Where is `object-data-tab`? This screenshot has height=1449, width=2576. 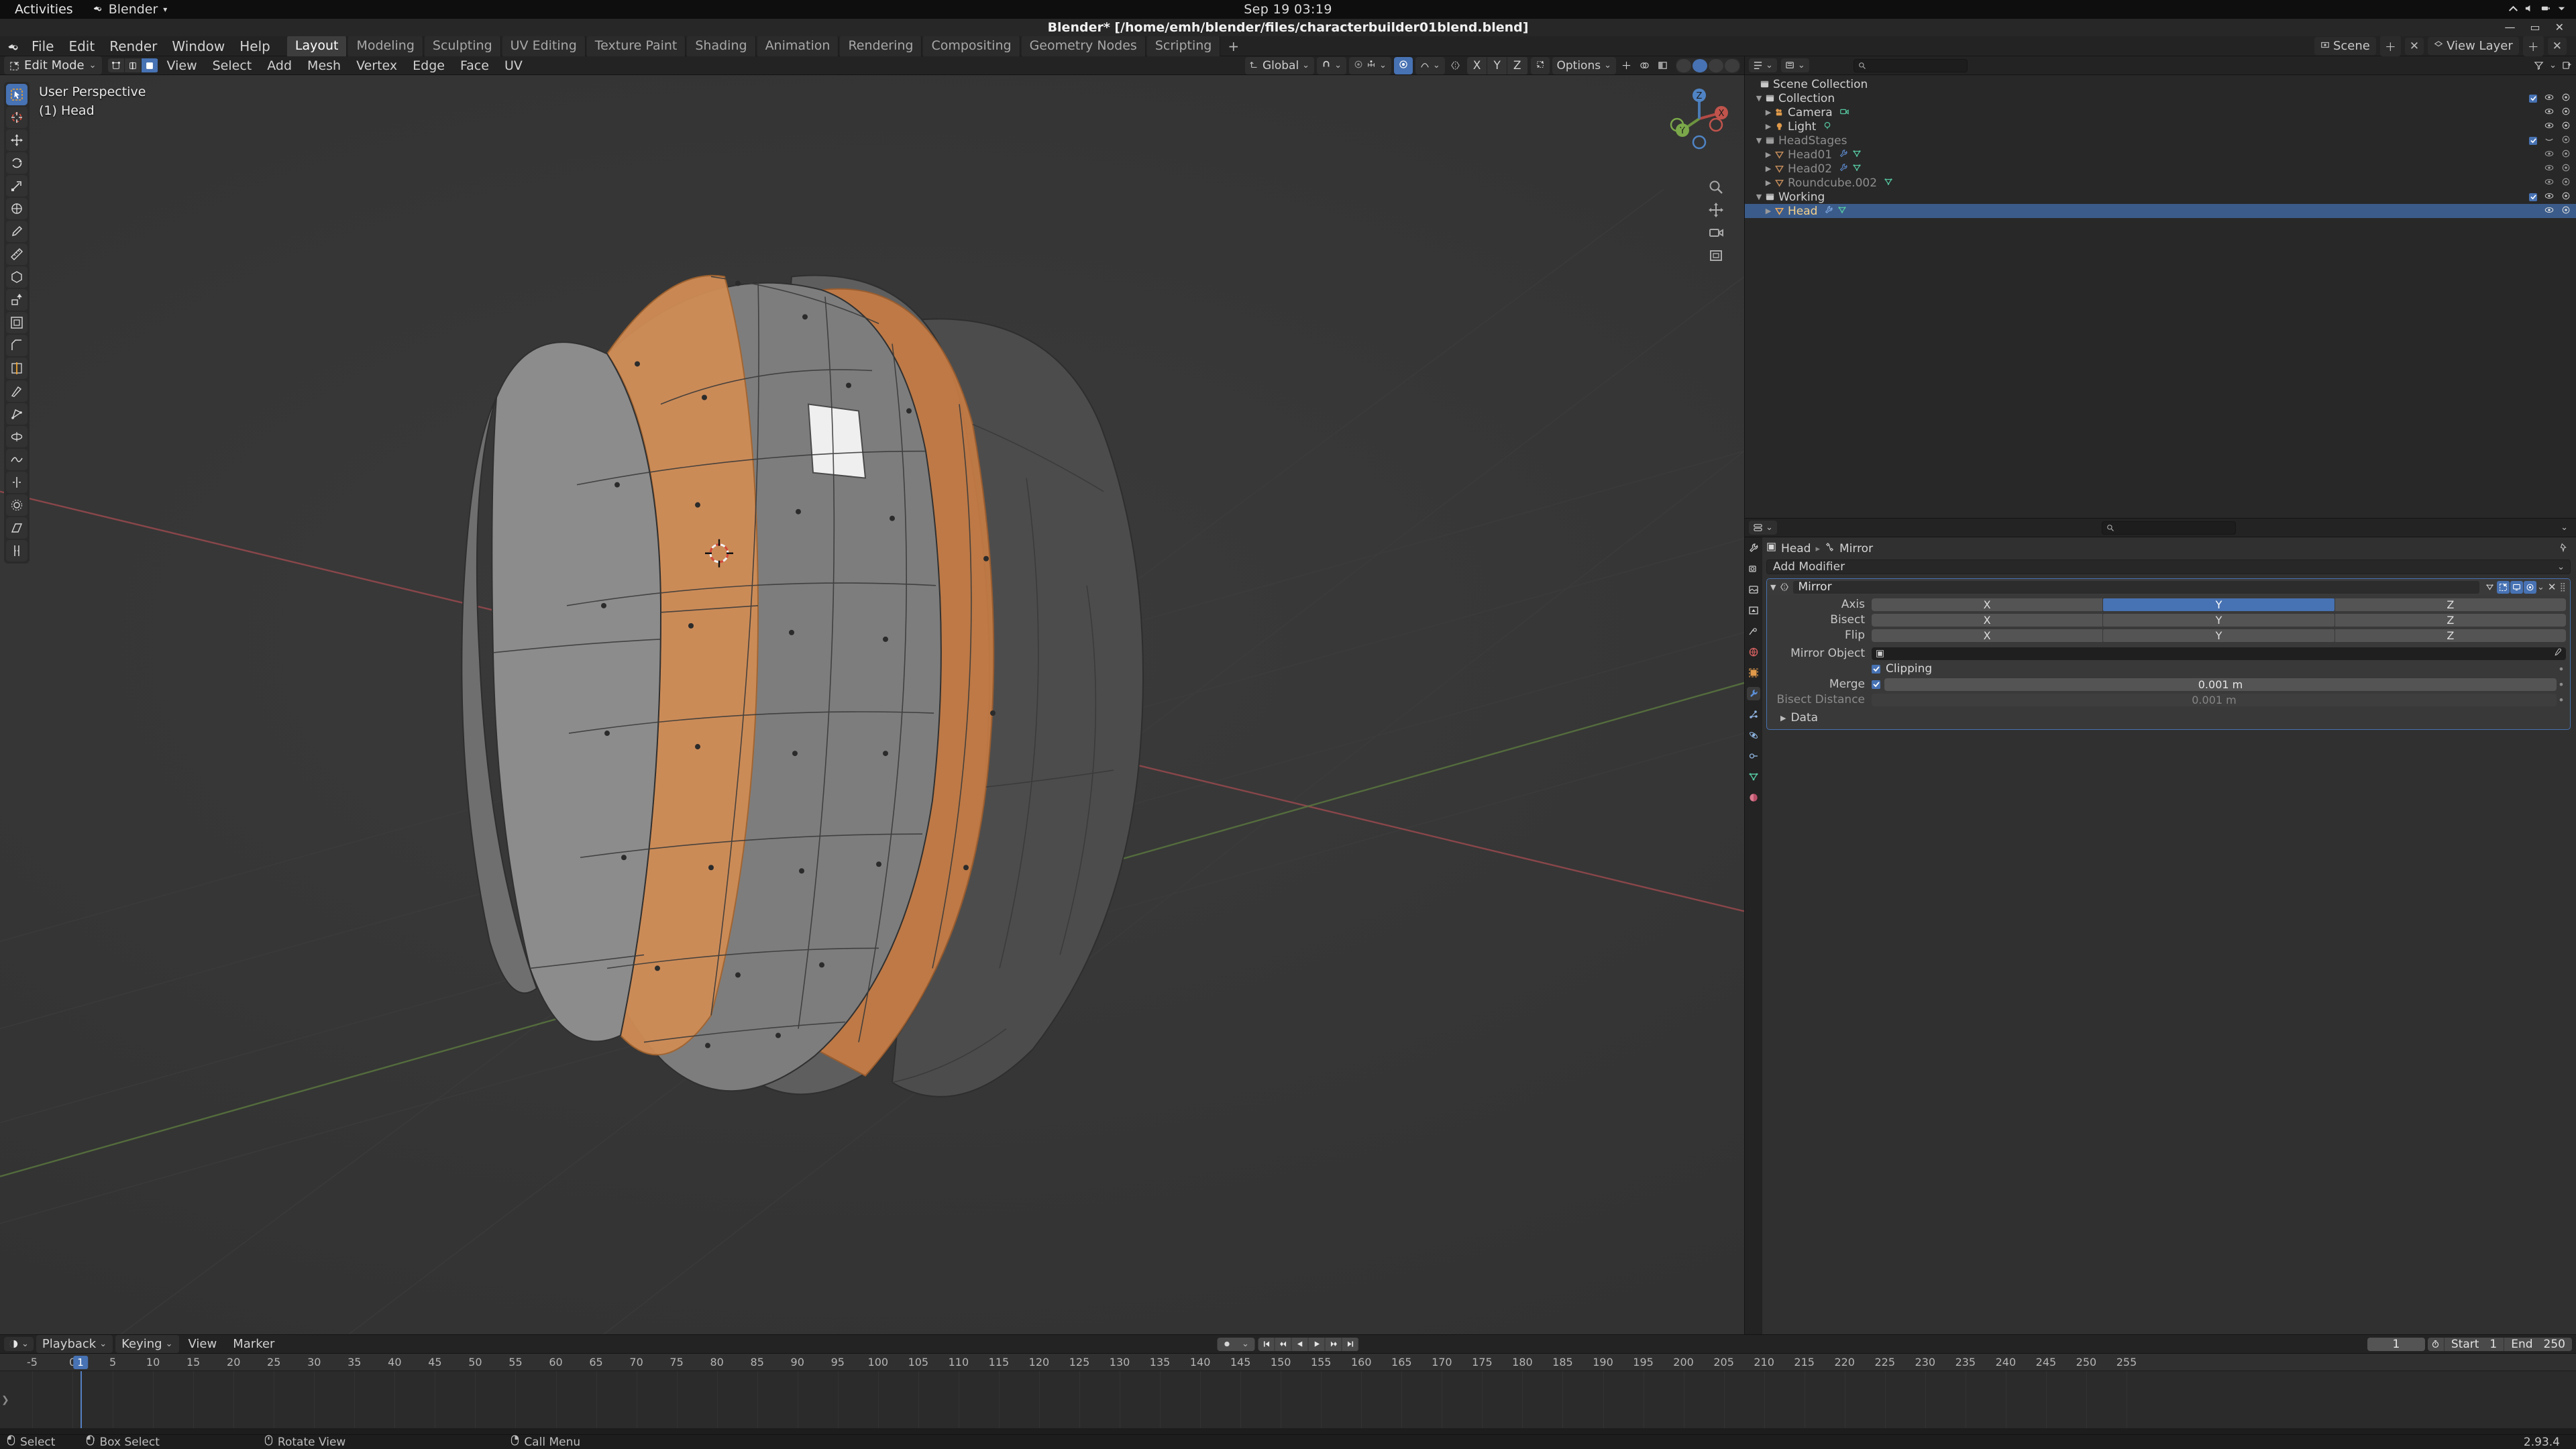
object-data-tab is located at coordinates (1753, 777).